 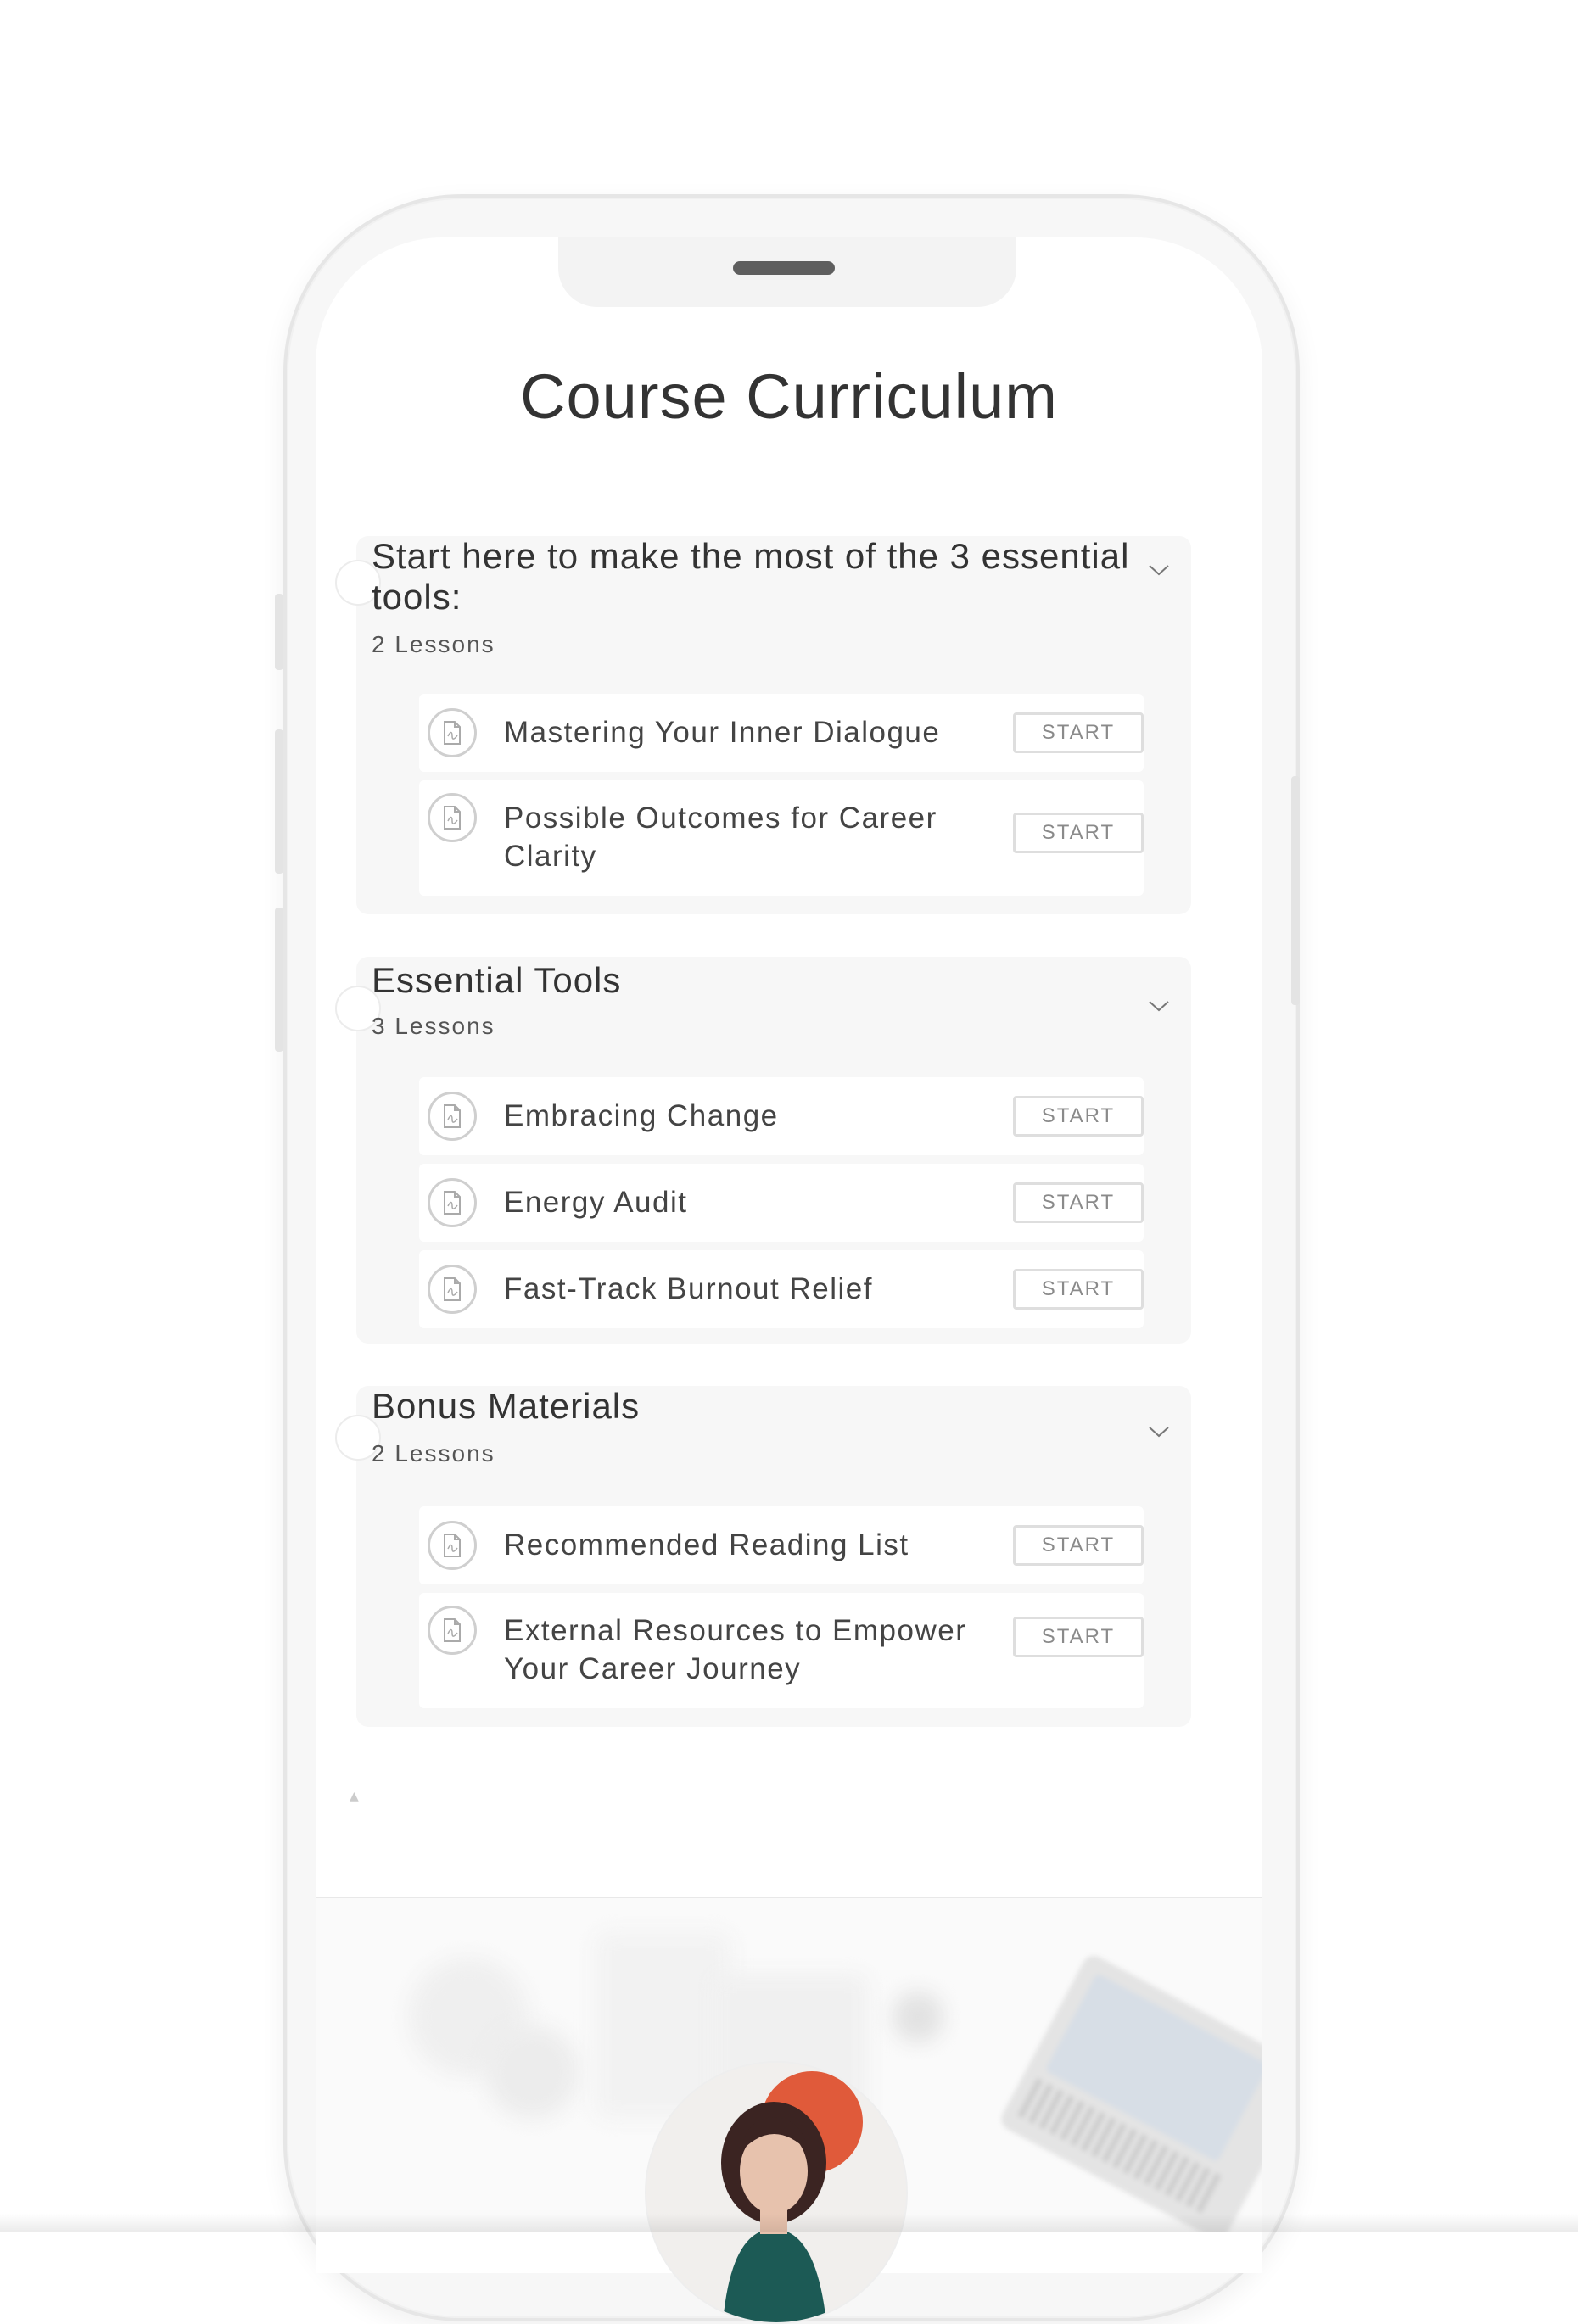 I want to click on lesson-title: Fast-Track Burnout Relief, so click(x=688, y=1288).